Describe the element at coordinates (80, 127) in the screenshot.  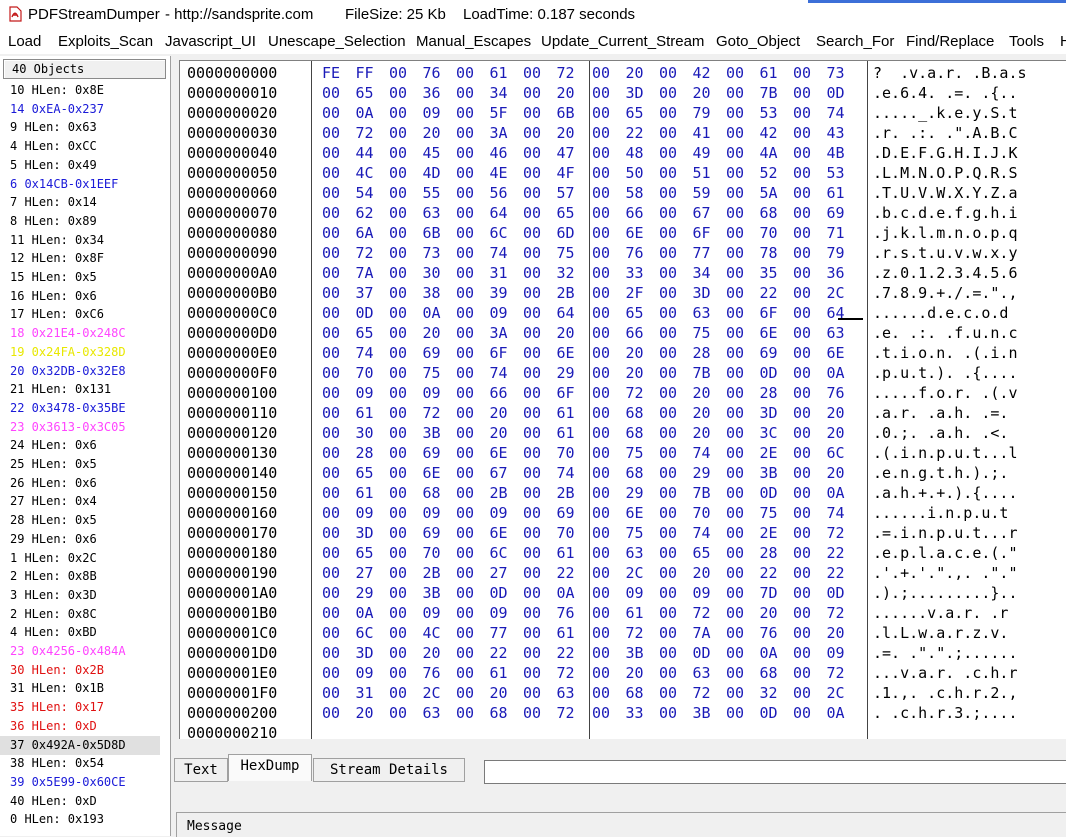
I see `object-list-item: 9 HLen: 0x63` at that location.